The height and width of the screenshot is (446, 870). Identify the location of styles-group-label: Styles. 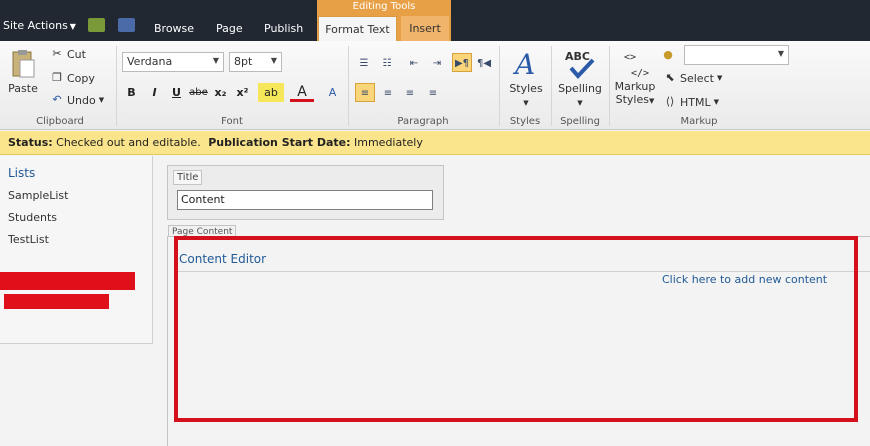
(525, 121).